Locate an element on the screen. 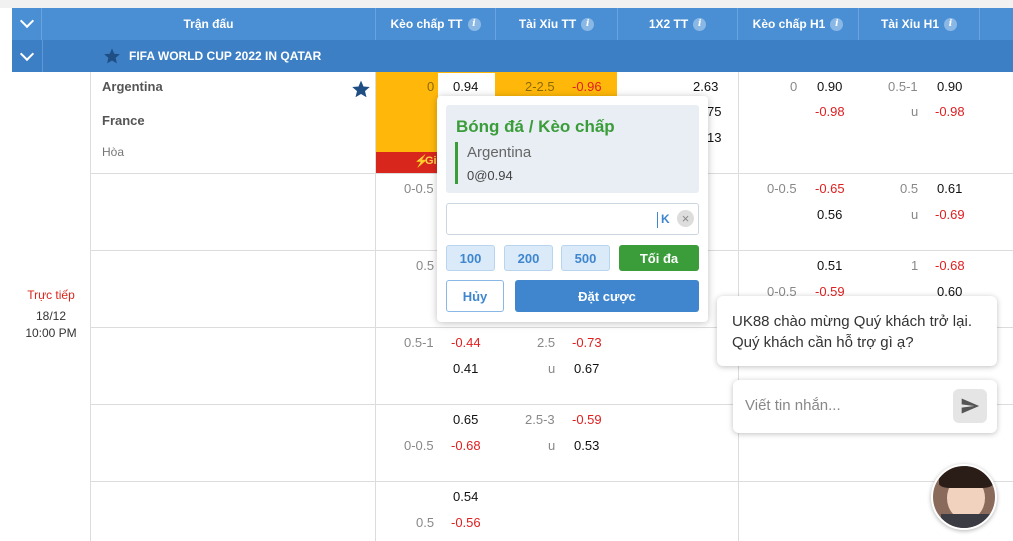 The image size is (1013, 541). text-cursor is located at coordinates (657, 220).